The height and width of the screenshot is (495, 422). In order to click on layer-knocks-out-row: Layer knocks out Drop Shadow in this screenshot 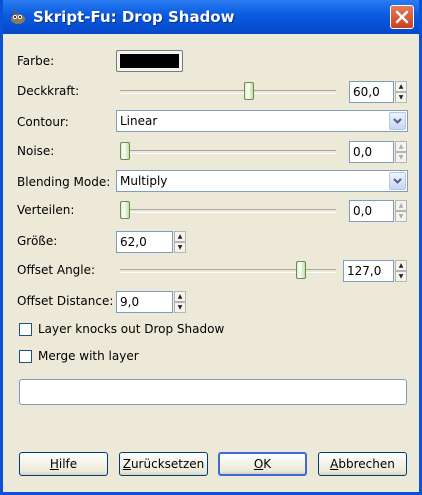, I will do `click(121, 329)`.